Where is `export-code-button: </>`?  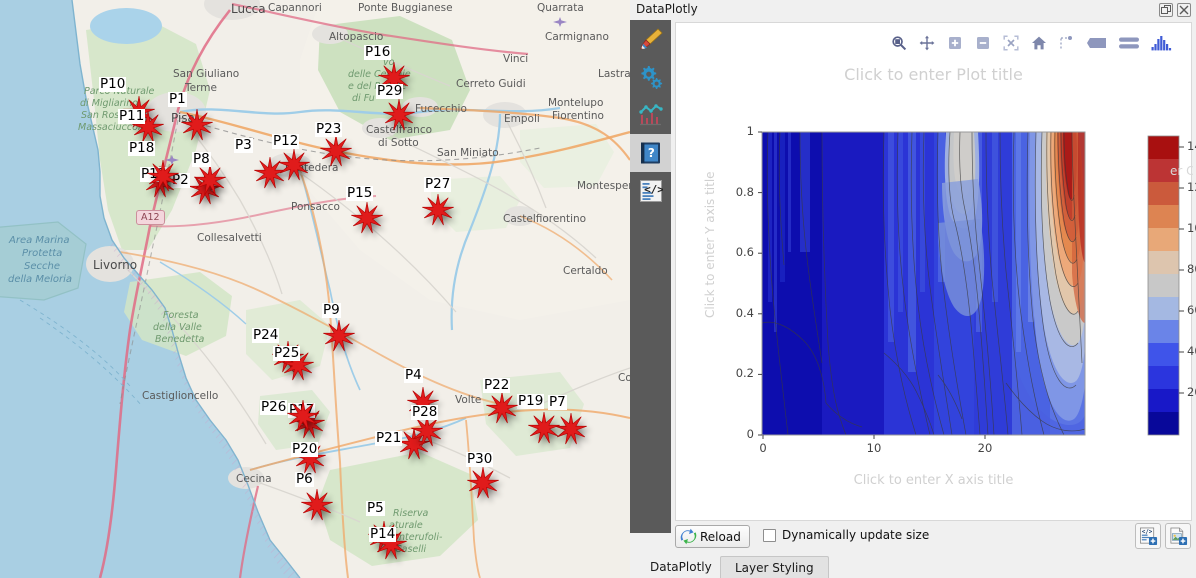
export-code-button: </> is located at coordinates (1148, 536).